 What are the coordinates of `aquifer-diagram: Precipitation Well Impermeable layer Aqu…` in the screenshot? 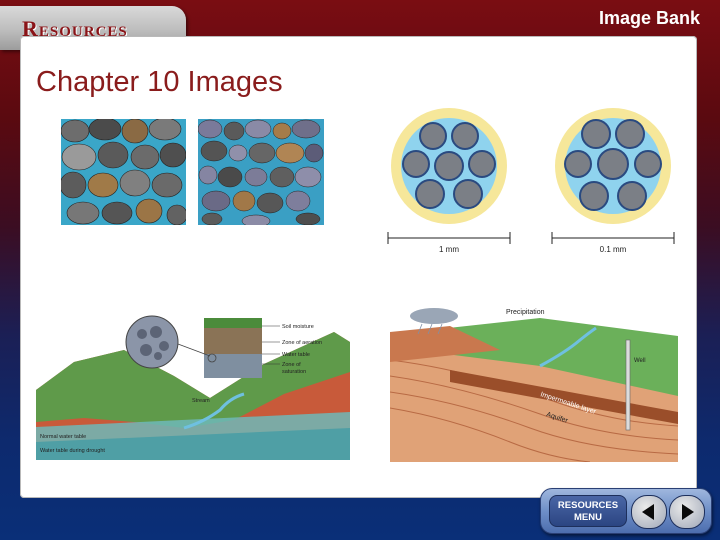 It's located at (534, 381).